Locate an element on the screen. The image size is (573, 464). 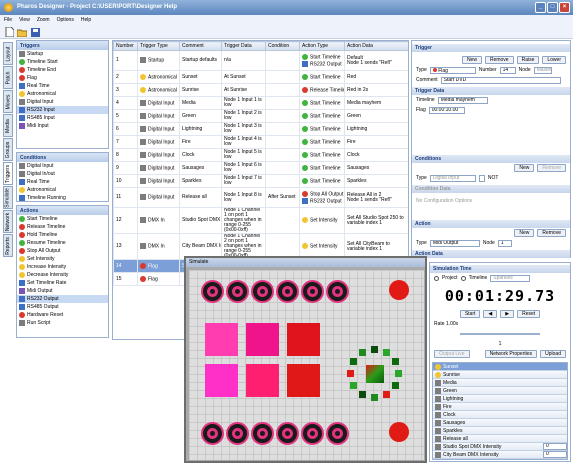
palette-item: Hardware Reset is located at coordinates (62, 315).